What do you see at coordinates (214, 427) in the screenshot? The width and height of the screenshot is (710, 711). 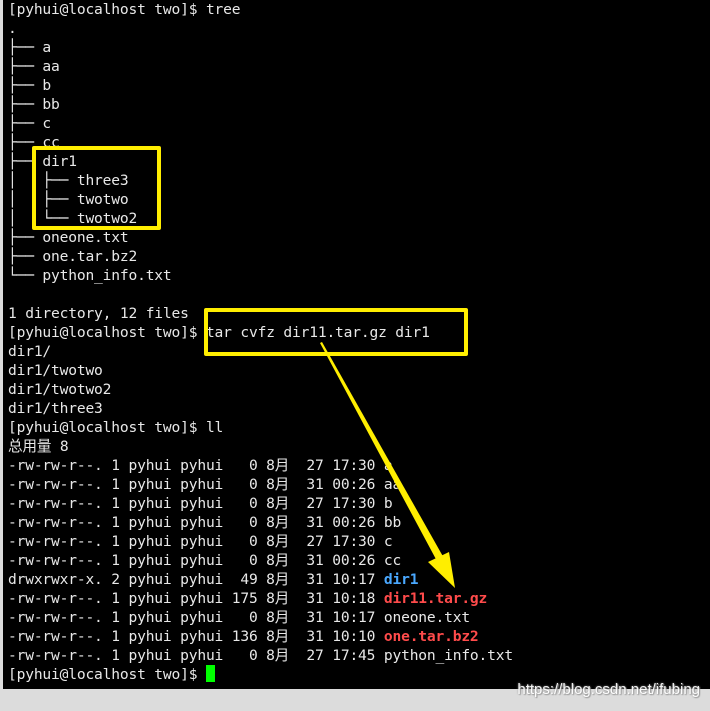 I see `command-ll: ll` at bounding box center [214, 427].